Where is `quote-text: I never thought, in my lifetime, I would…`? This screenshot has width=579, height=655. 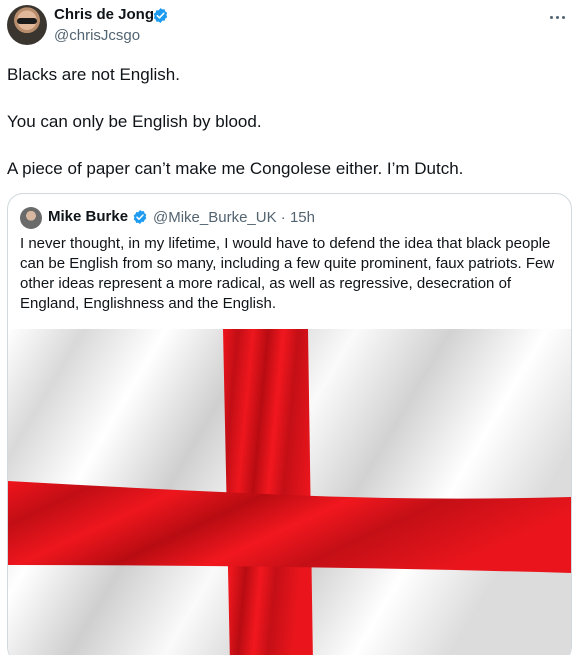 quote-text: I never thought, in my lifetime, I would… is located at coordinates (287, 273).